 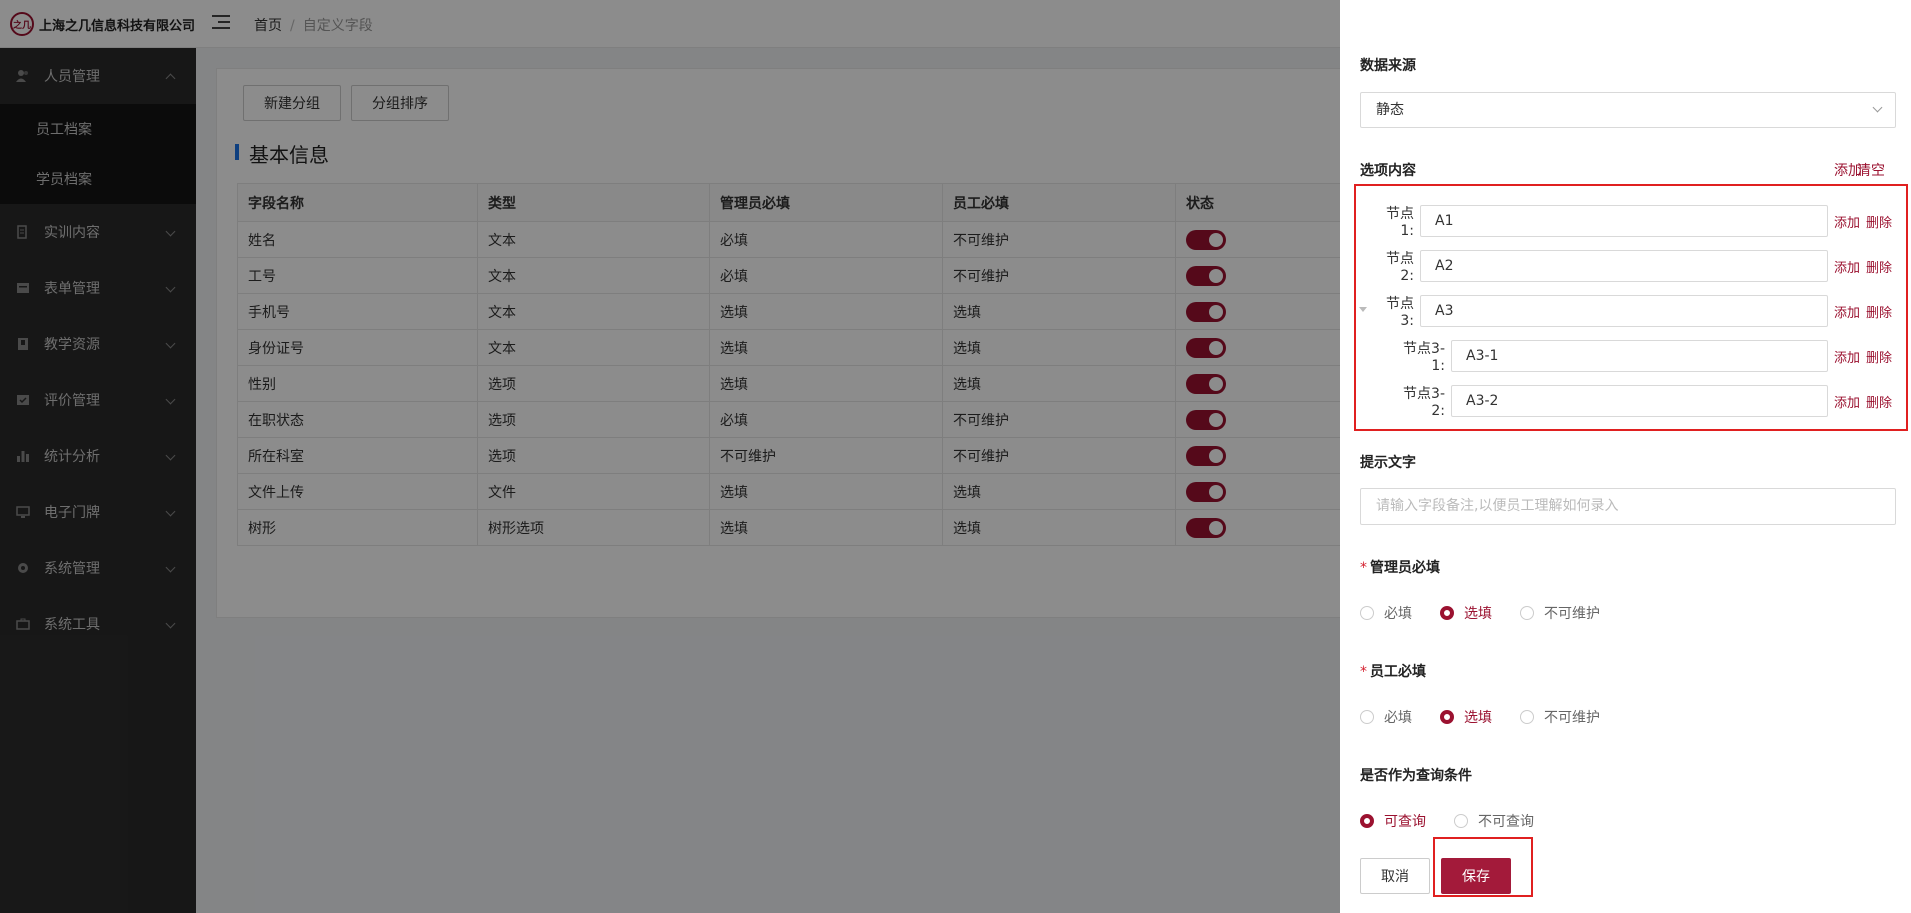 I want to click on data-source-value: 静态, so click(x=1390, y=110).